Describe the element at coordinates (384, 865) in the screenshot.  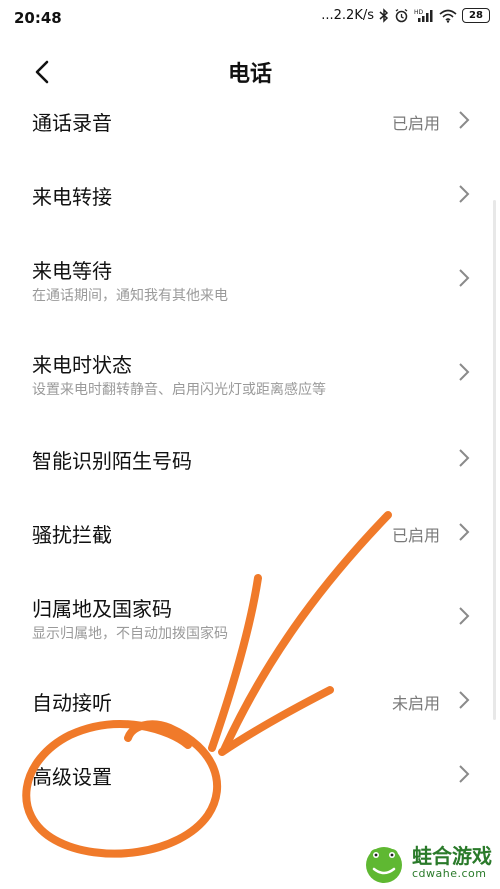
I see `frog-logo-icon` at that location.